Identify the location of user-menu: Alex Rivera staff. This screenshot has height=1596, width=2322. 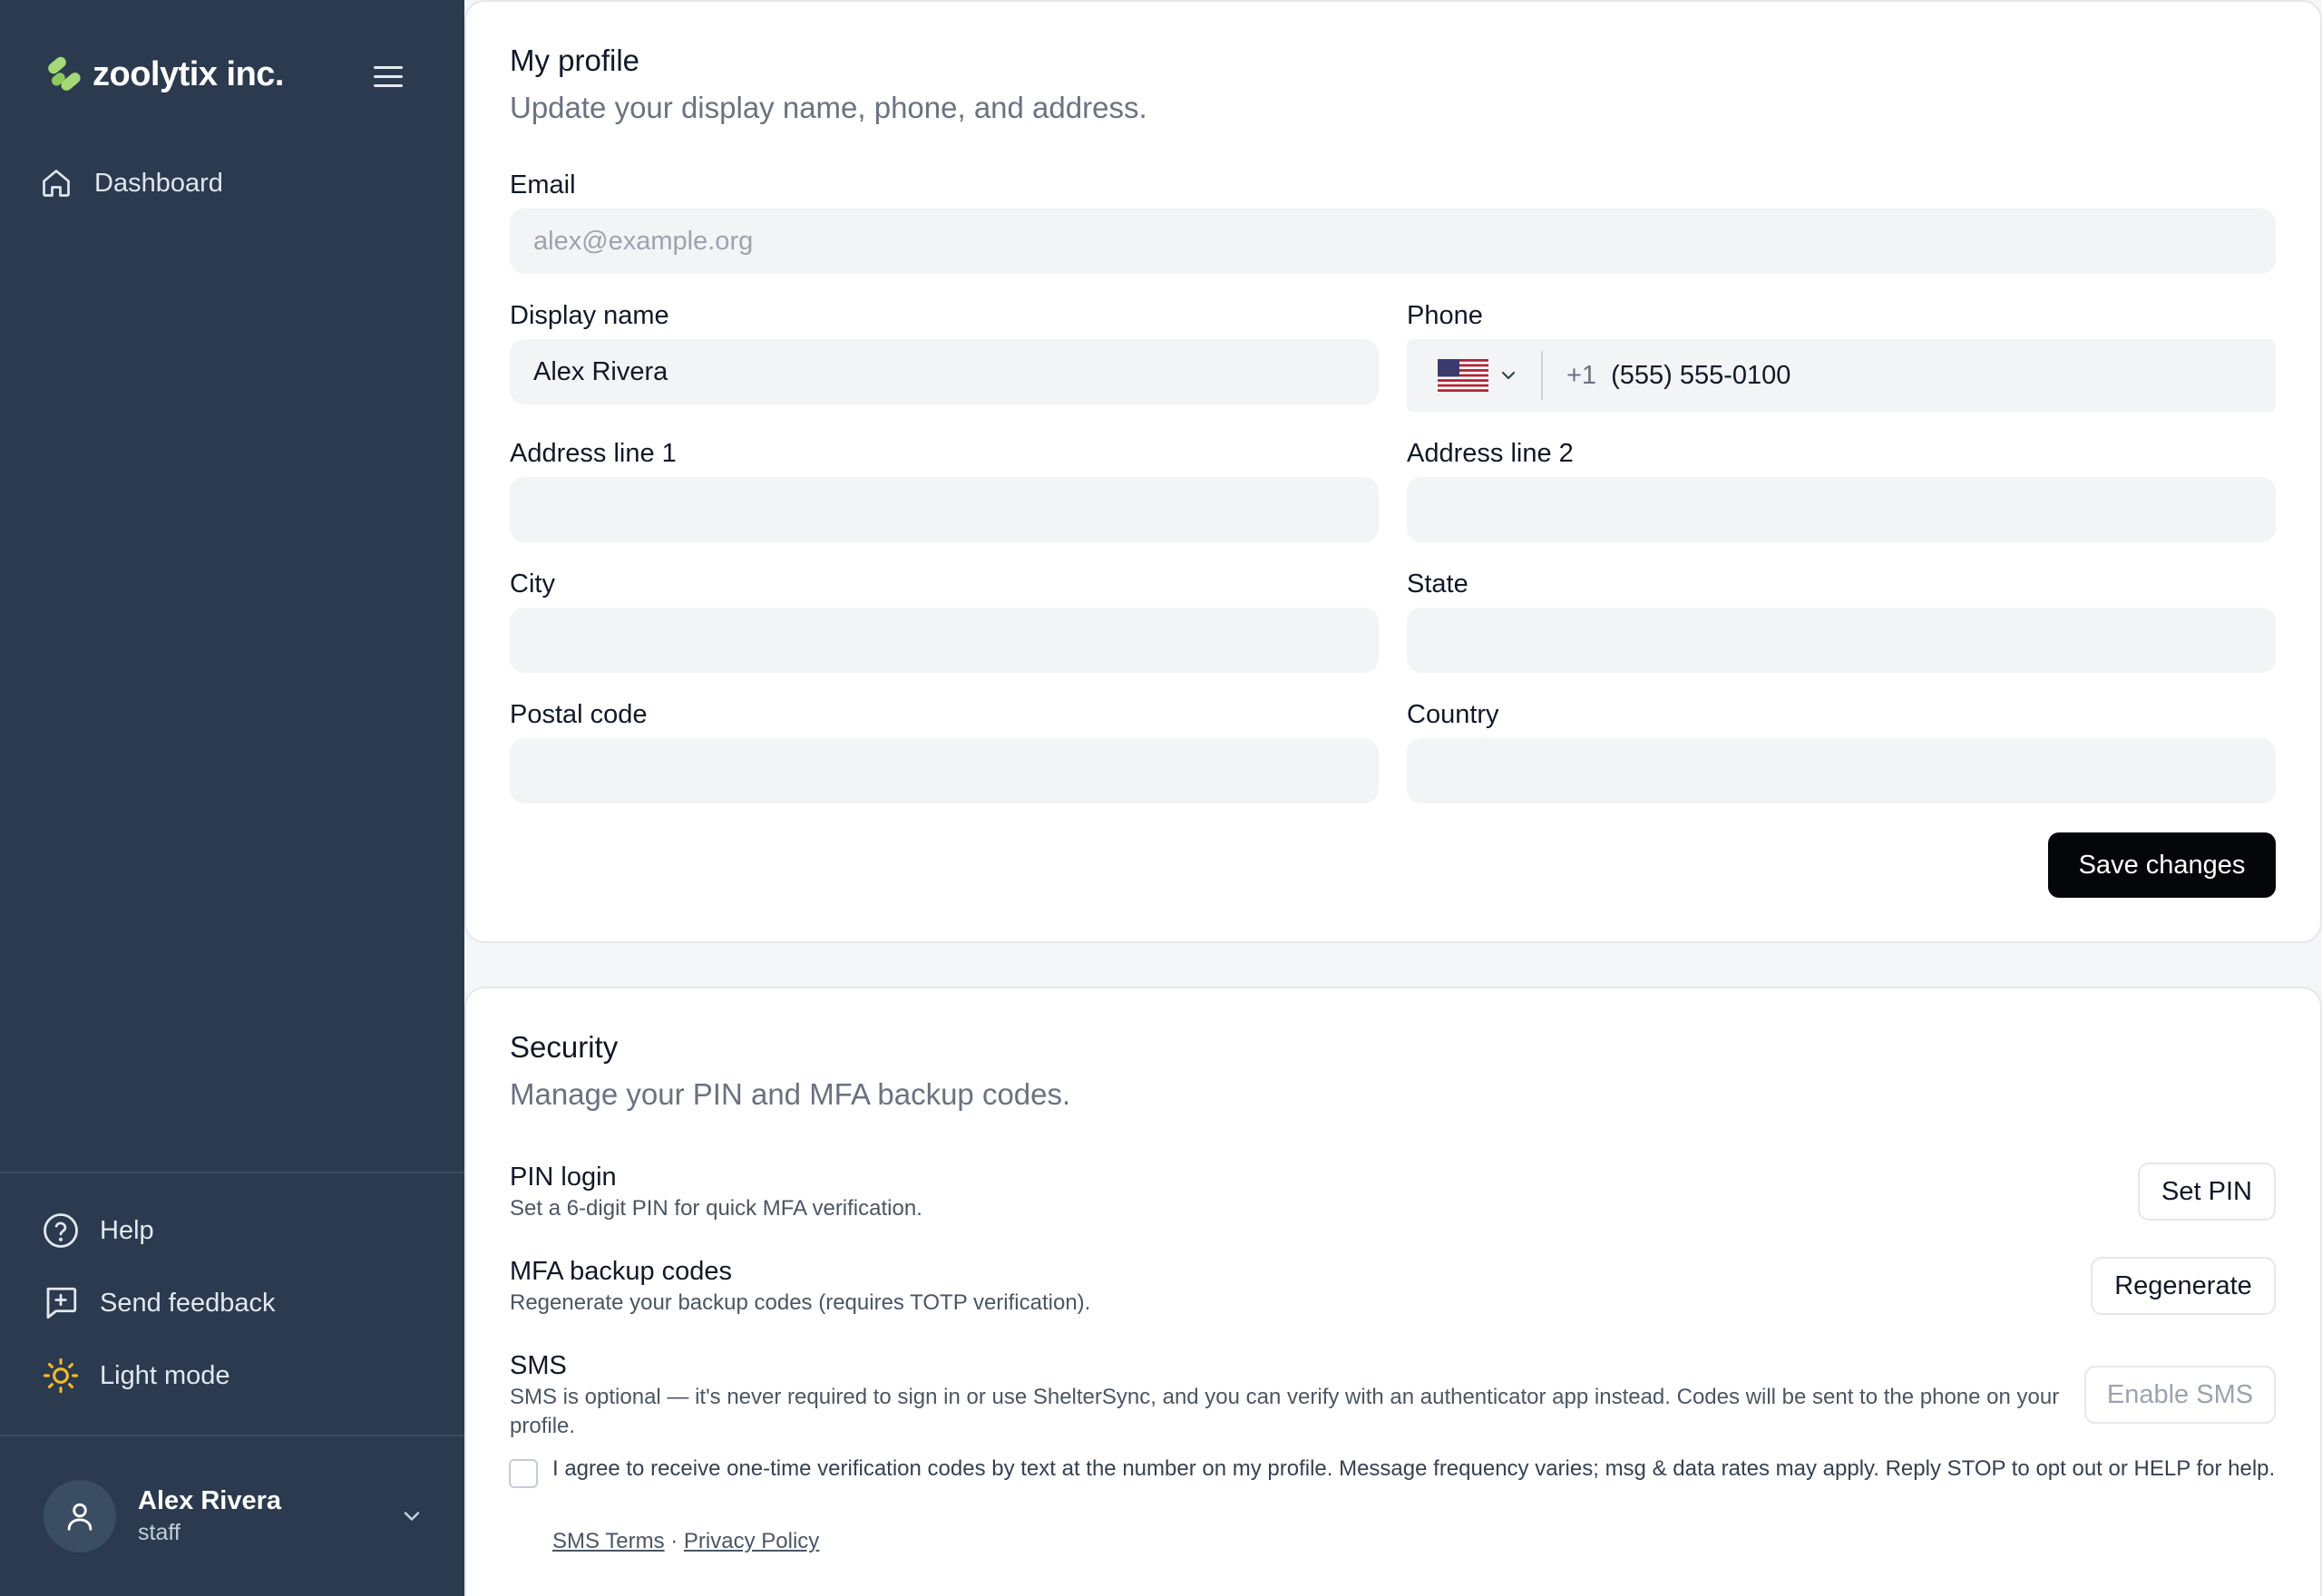
(234, 1516).